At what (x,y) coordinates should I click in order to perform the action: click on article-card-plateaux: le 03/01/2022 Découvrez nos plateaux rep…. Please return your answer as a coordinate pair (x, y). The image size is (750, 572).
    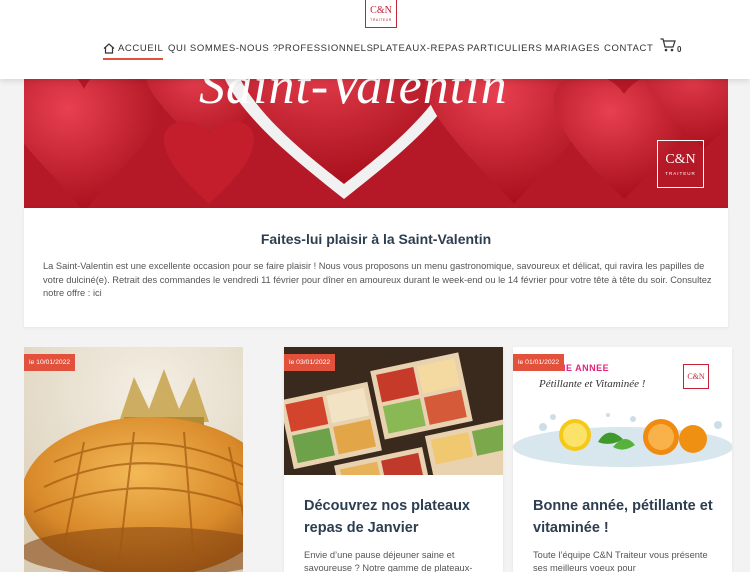
    Looking at the image, I should click on (393, 459).